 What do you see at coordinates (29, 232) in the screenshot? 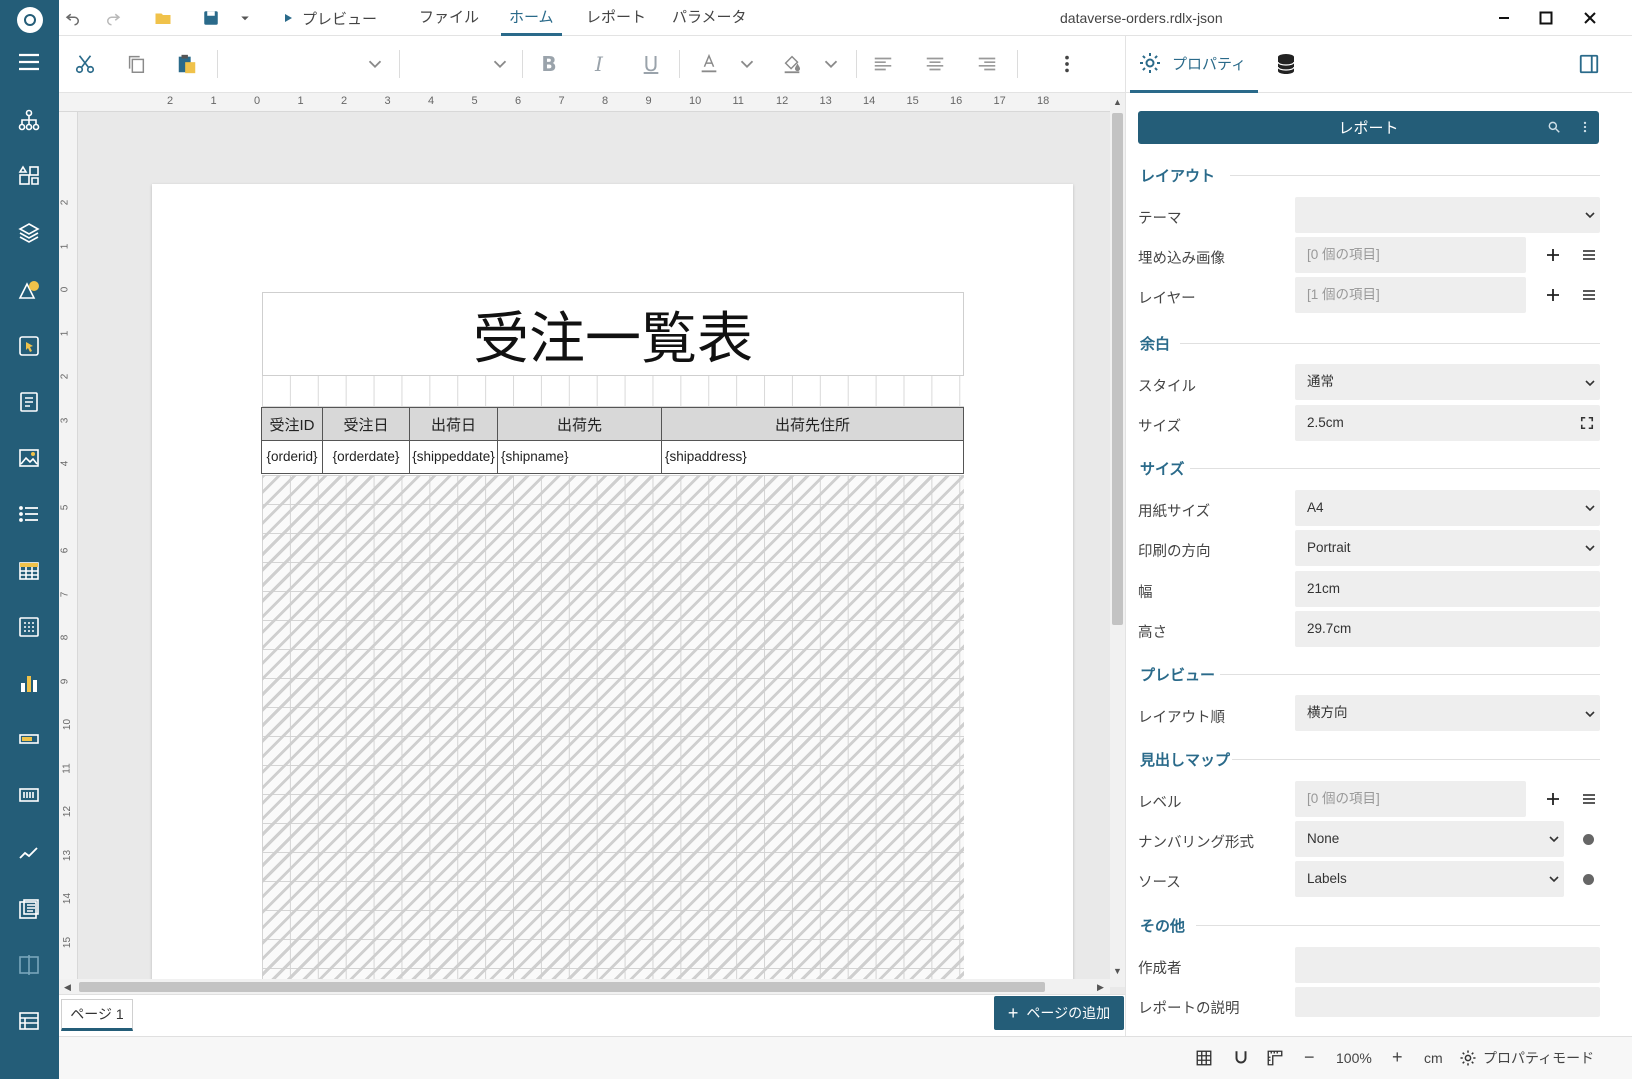
I see `layers-icon` at bounding box center [29, 232].